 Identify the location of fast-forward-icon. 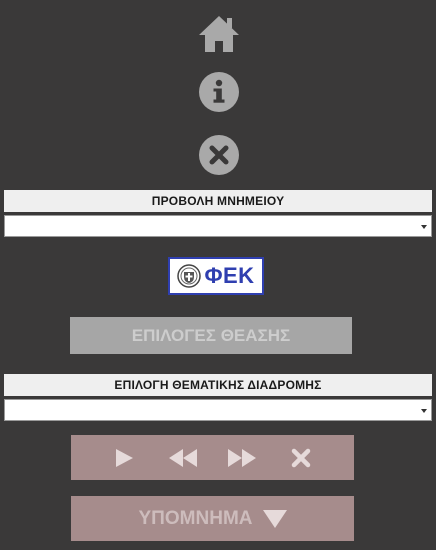
(241, 457).